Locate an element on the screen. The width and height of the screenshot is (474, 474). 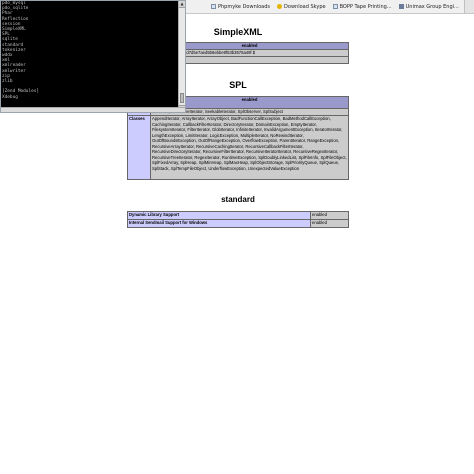
page-scrollbar-stub is located at coordinates (469, 6).